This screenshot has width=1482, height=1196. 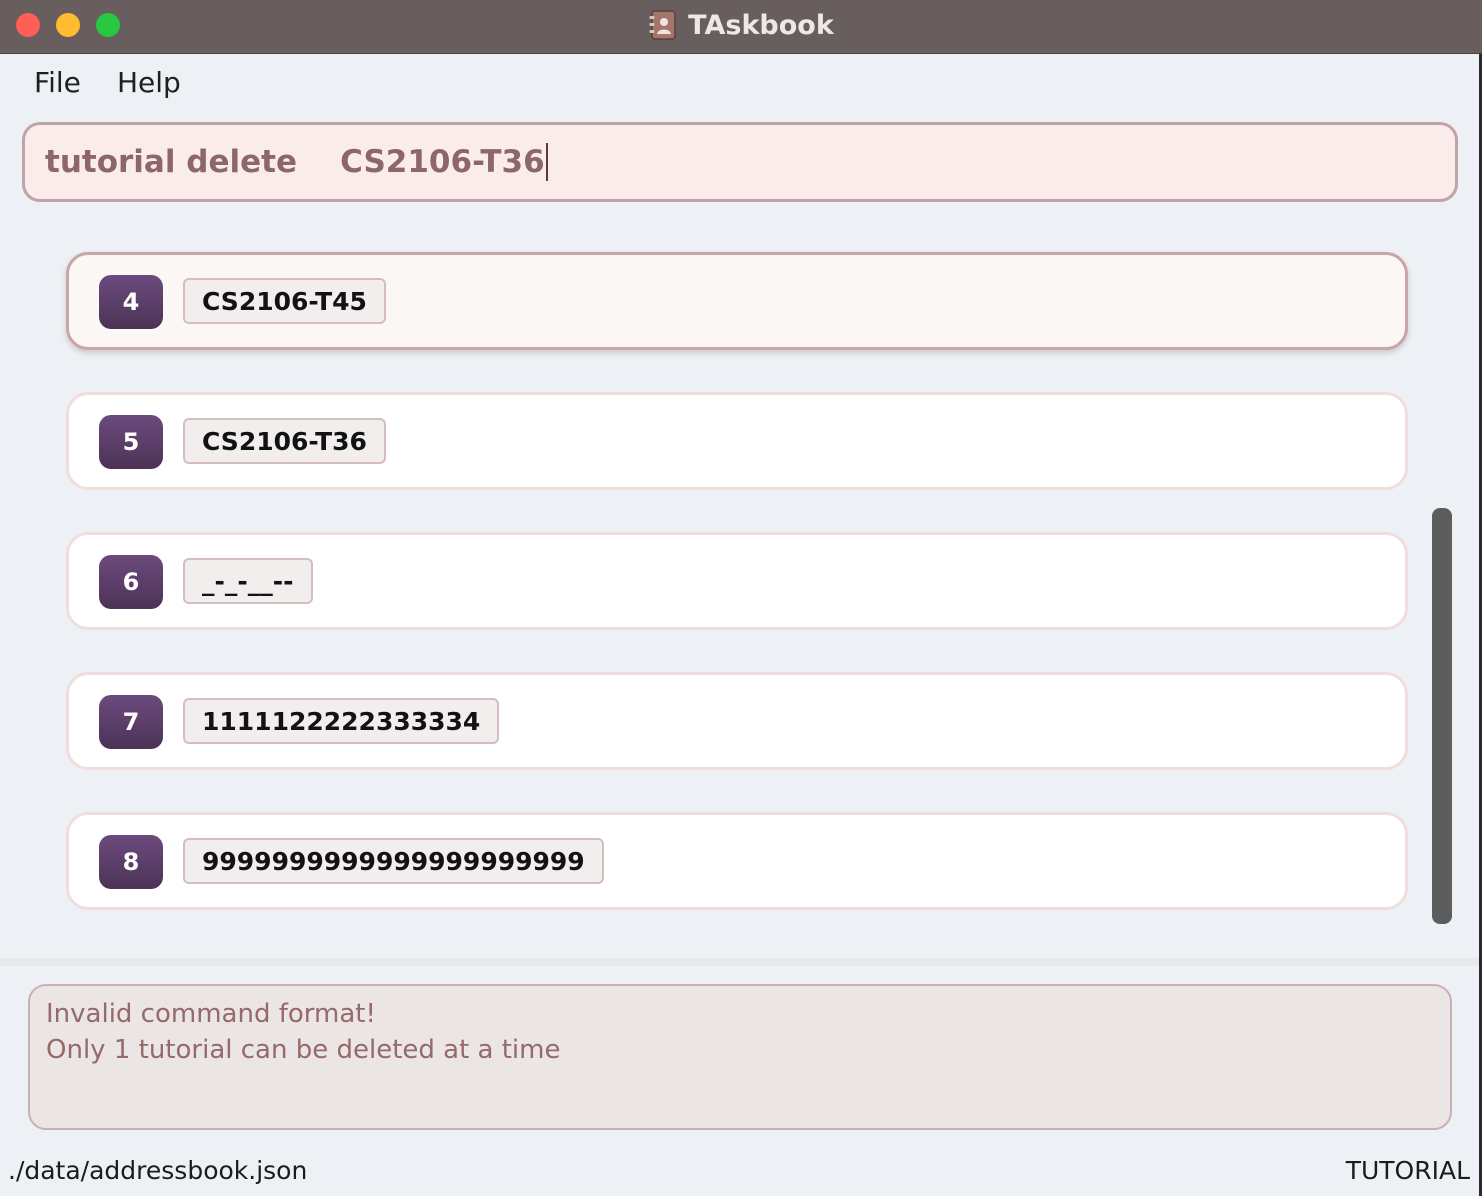 What do you see at coordinates (737, 301) in the screenshot?
I see `tutorial-card: 4 CS2106-T45` at bounding box center [737, 301].